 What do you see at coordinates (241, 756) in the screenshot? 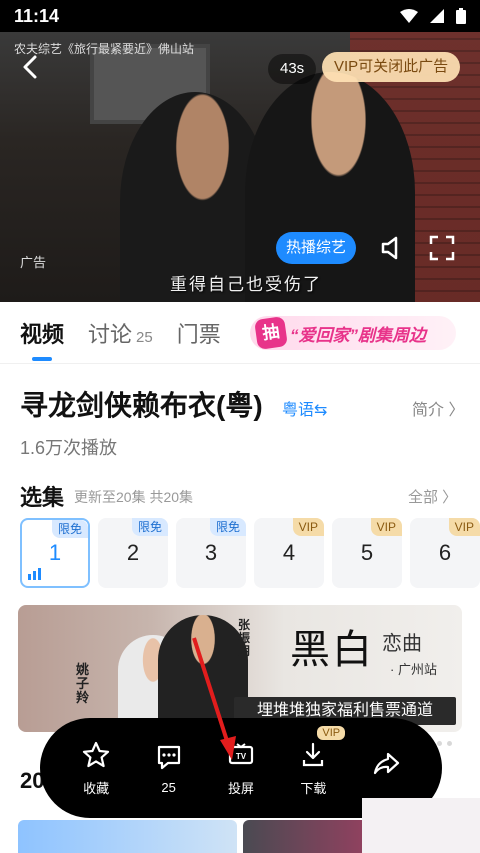
I see `svg-text: TV` at bounding box center [241, 756].